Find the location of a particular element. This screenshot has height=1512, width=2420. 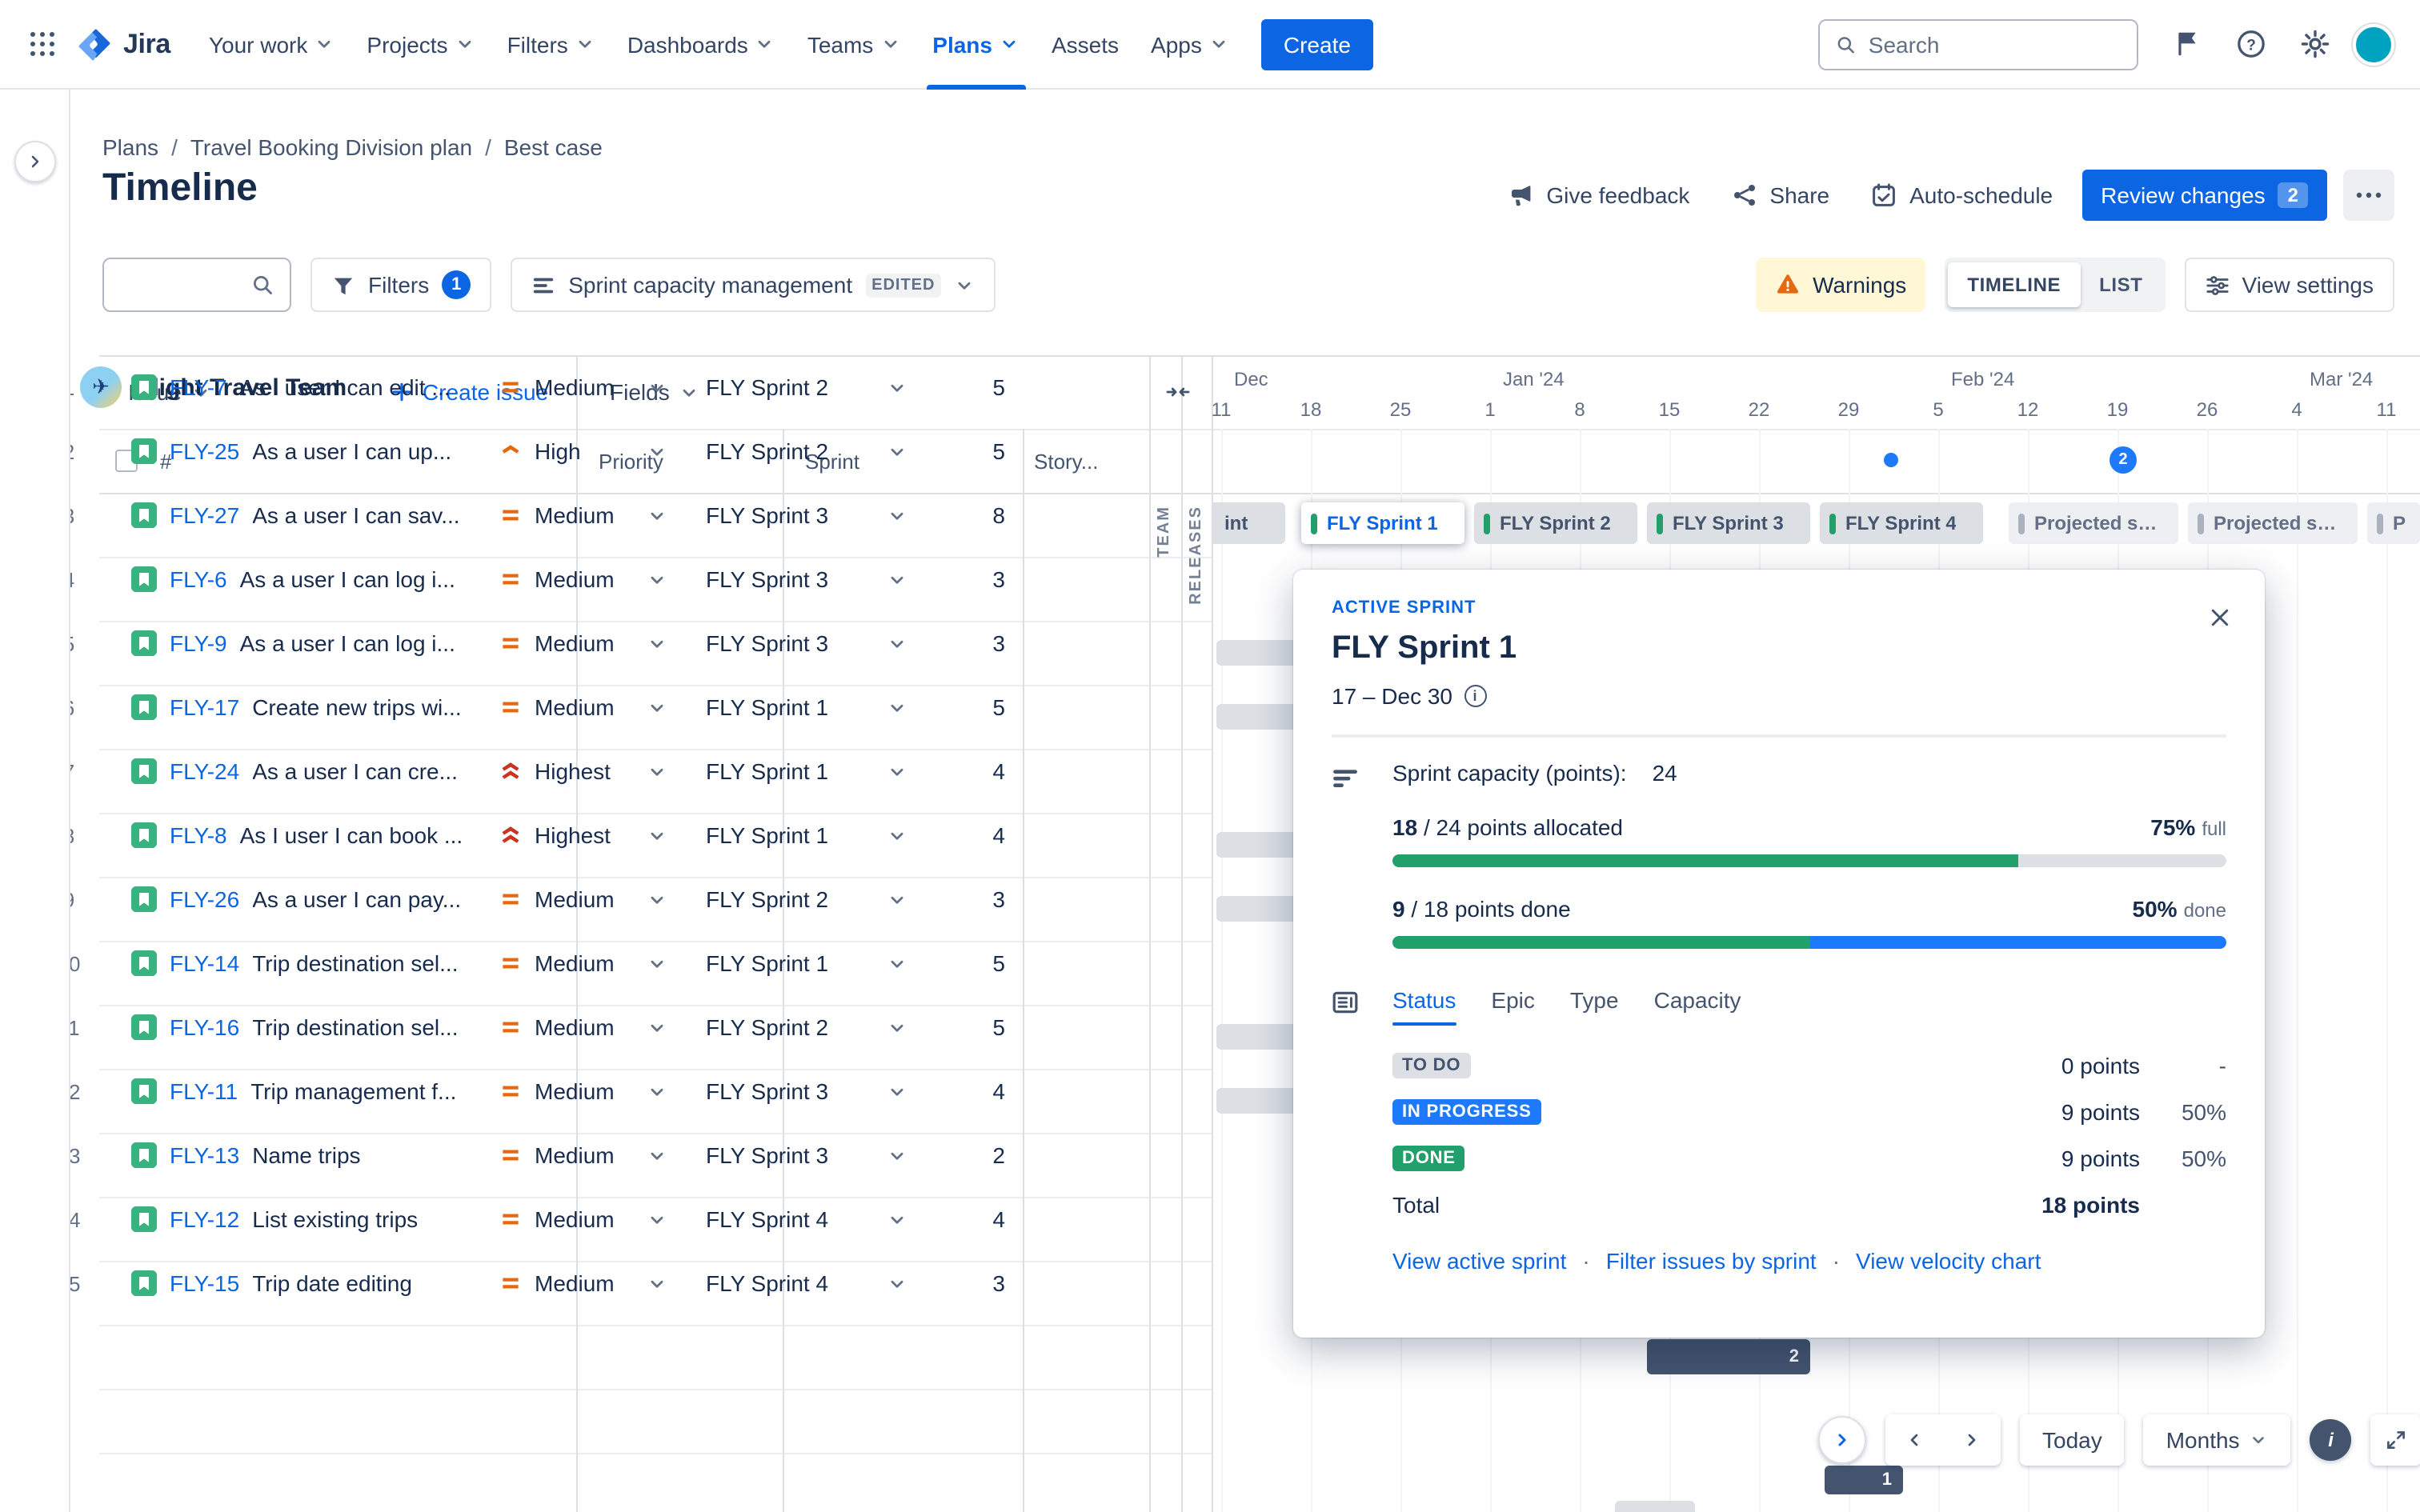

issue-key-link: FLY-15 is located at coordinates (204, 1283).